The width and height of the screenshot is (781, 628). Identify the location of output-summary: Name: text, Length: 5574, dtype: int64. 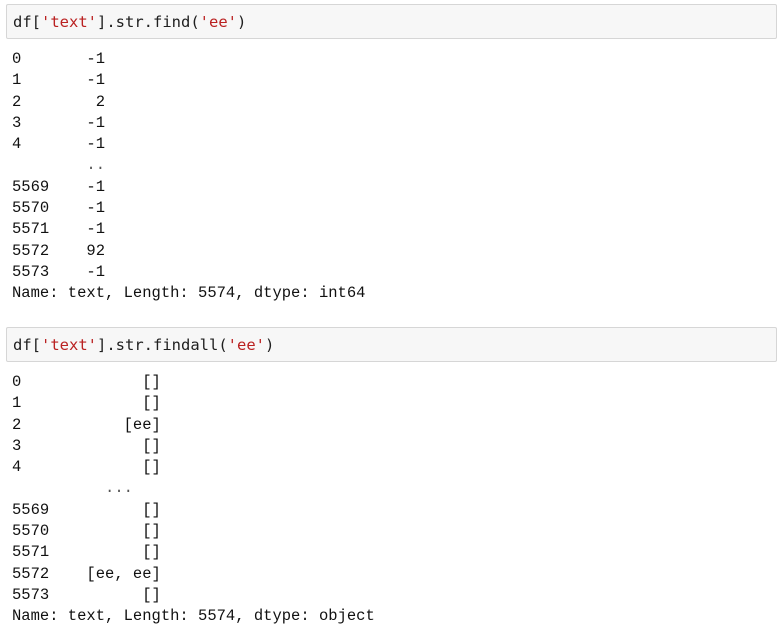
(189, 293).